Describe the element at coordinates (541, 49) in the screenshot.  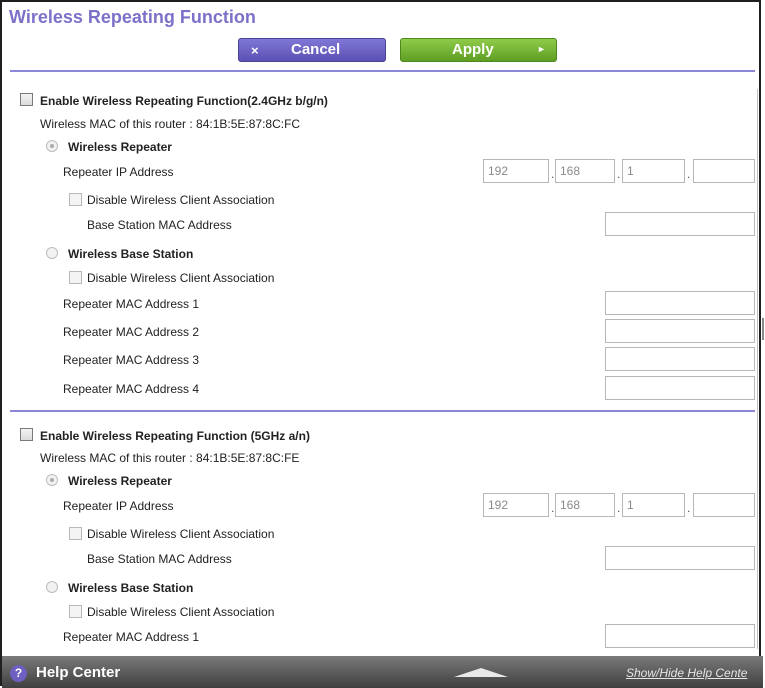
I see `play-arrow-icon: ►` at that location.